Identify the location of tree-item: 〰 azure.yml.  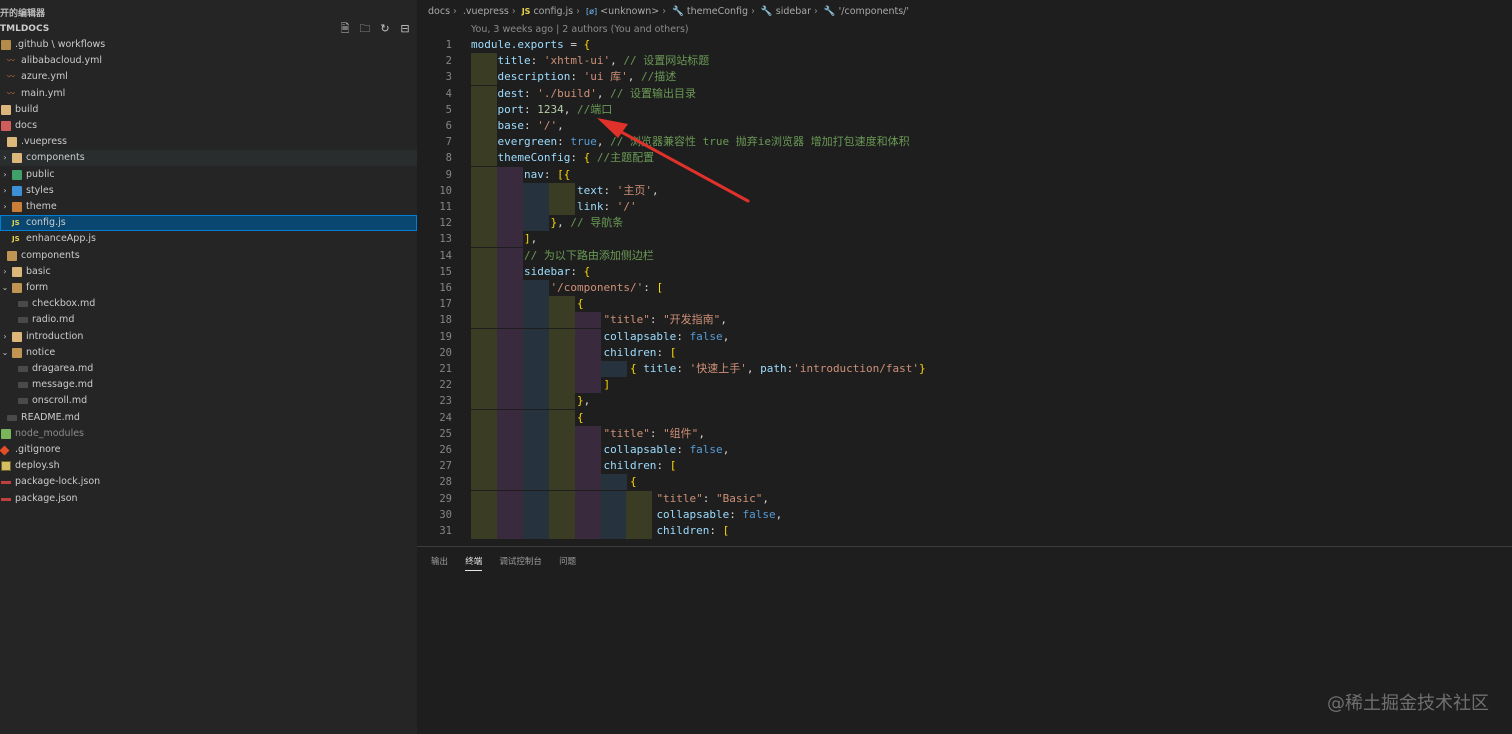
(208, 77).